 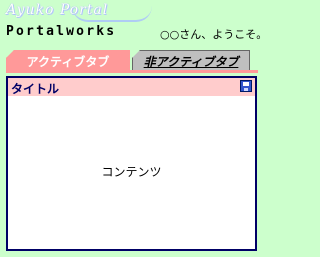 I want to click on portlet-title: タイトル, so click(x=35, y=89).